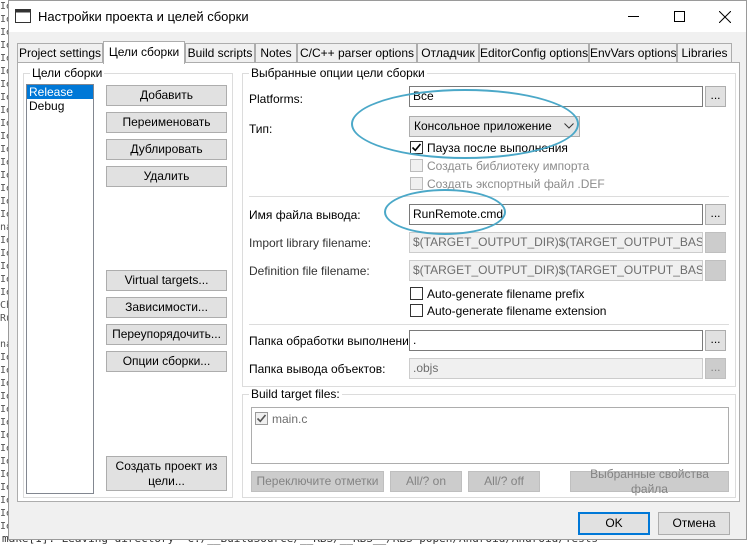  I want to click on pause-after-run-checkbox: Пауза после выполнения, so click(489, 147).